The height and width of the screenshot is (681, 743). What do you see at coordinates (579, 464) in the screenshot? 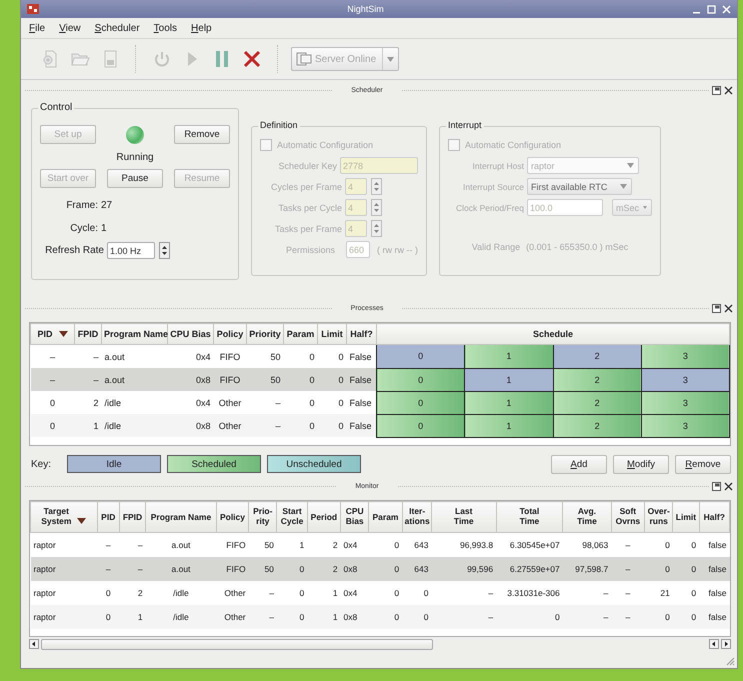
I see `table-action-button: Add` at bounding box center [579, 464].